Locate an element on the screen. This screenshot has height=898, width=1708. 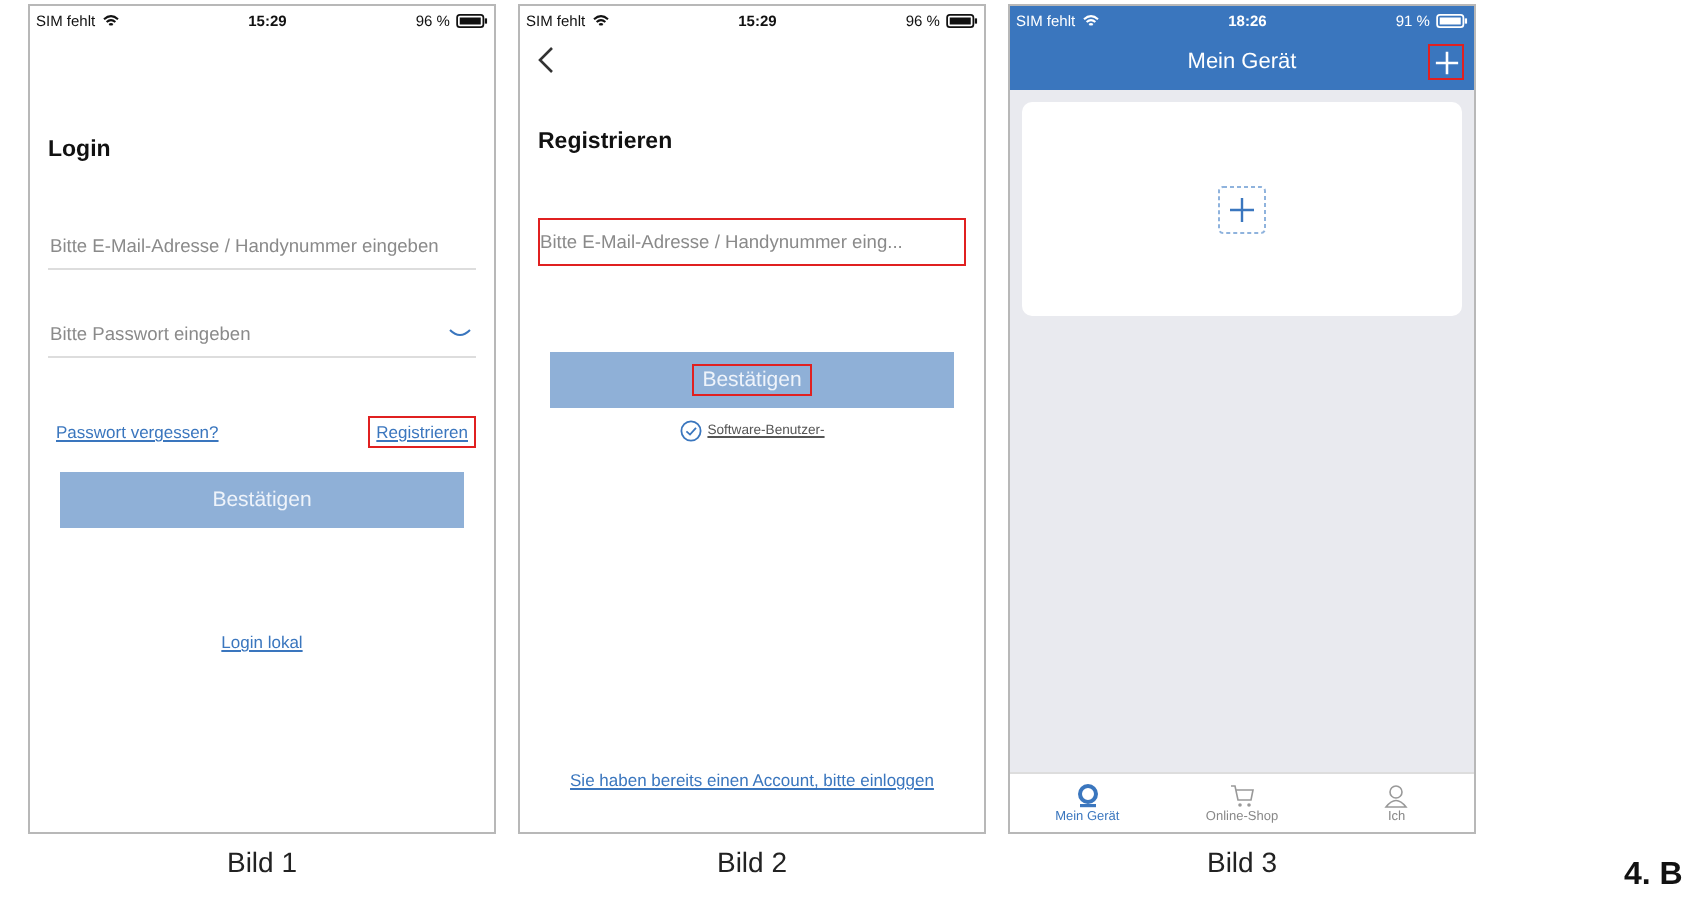
figure-caption: Bild 1 is located at coordinates (262, 862).